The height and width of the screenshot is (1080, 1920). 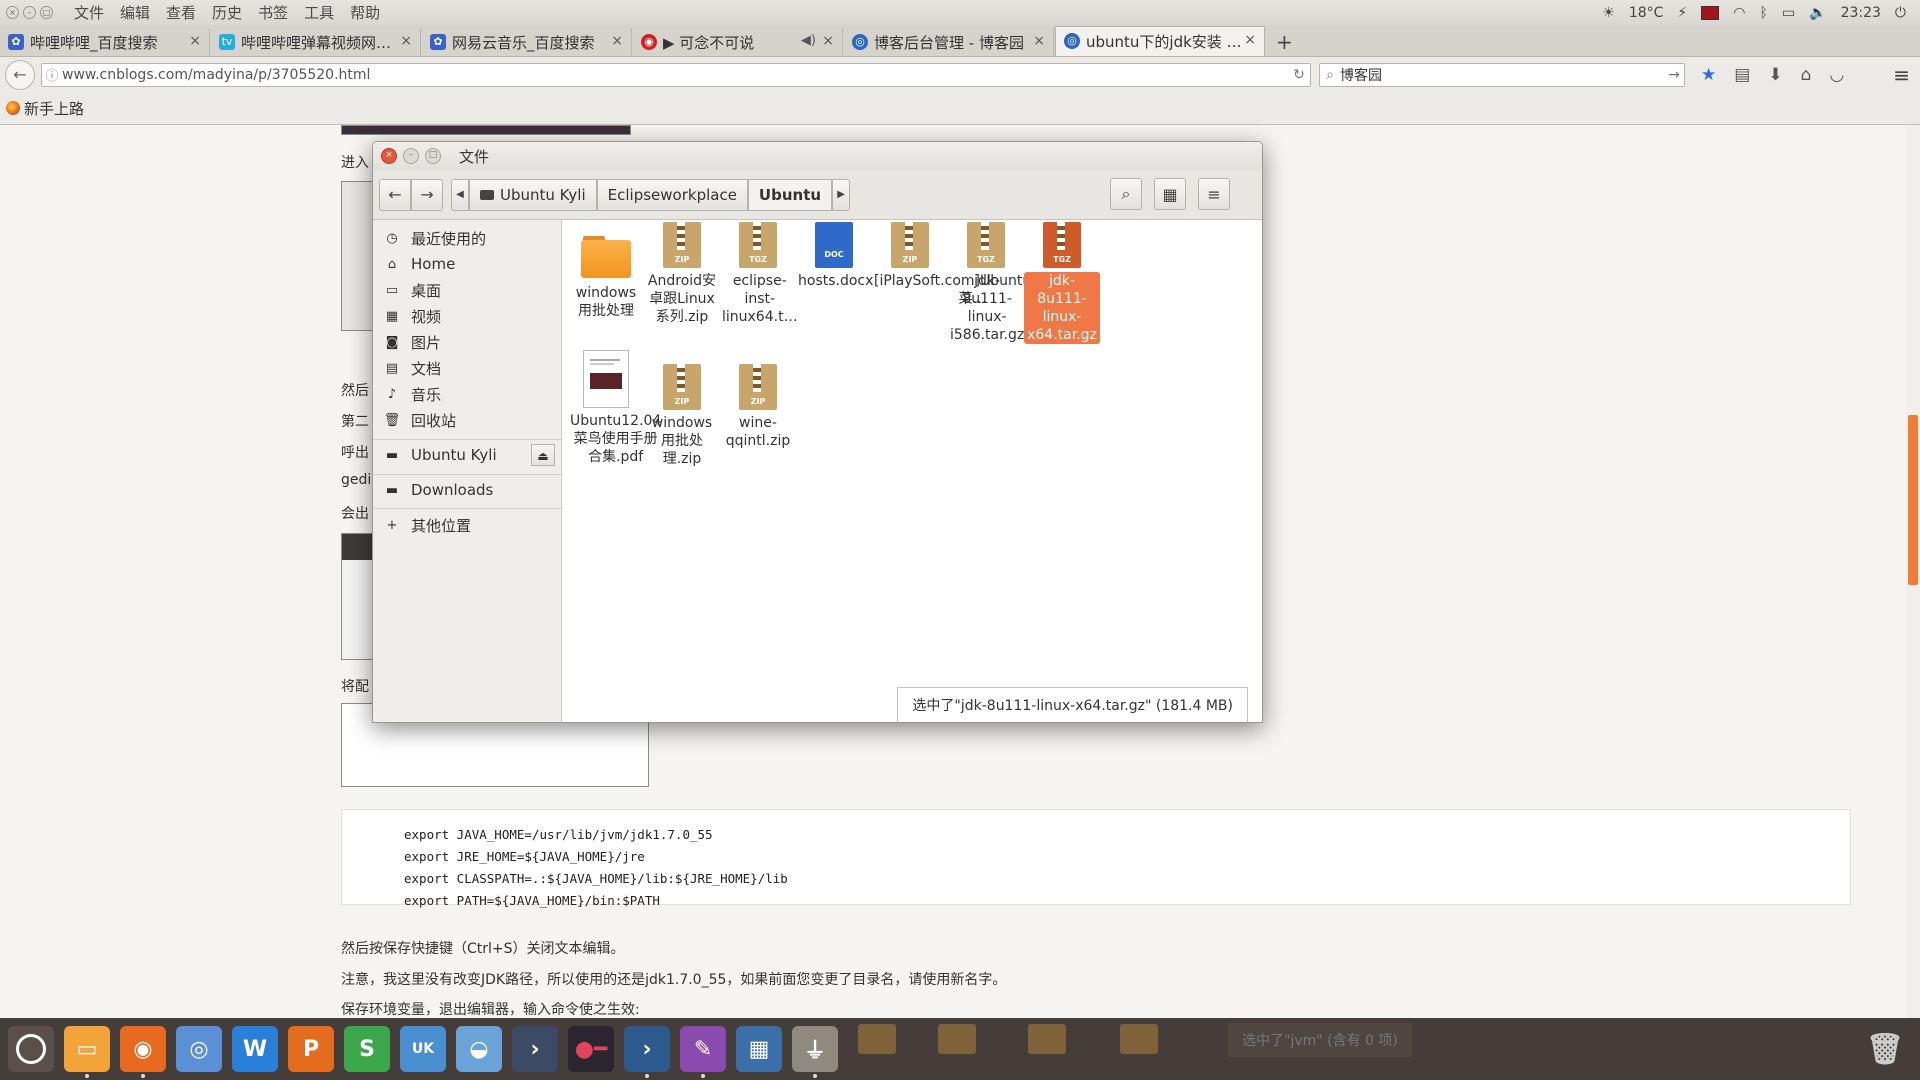 What do you see at coordinates (273, 12) in the screenshot?
I see `menu-bookmarks: 书签` at bounding box center [273, 12].